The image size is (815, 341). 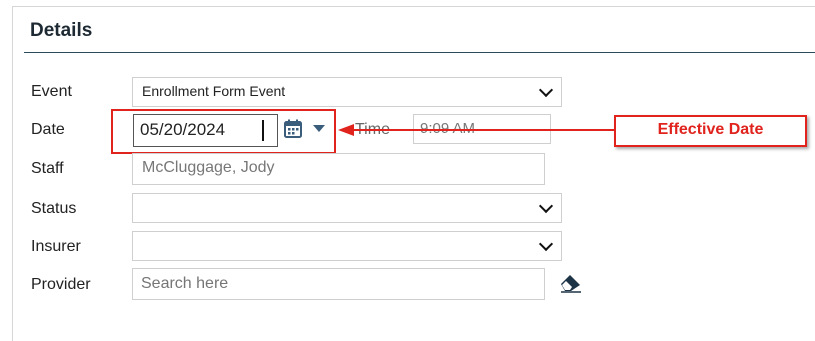 What do you see at coordinates (56, 246) in the screenshot?
I see `insurer-label: Insurer` at bounding box center [56, 246].